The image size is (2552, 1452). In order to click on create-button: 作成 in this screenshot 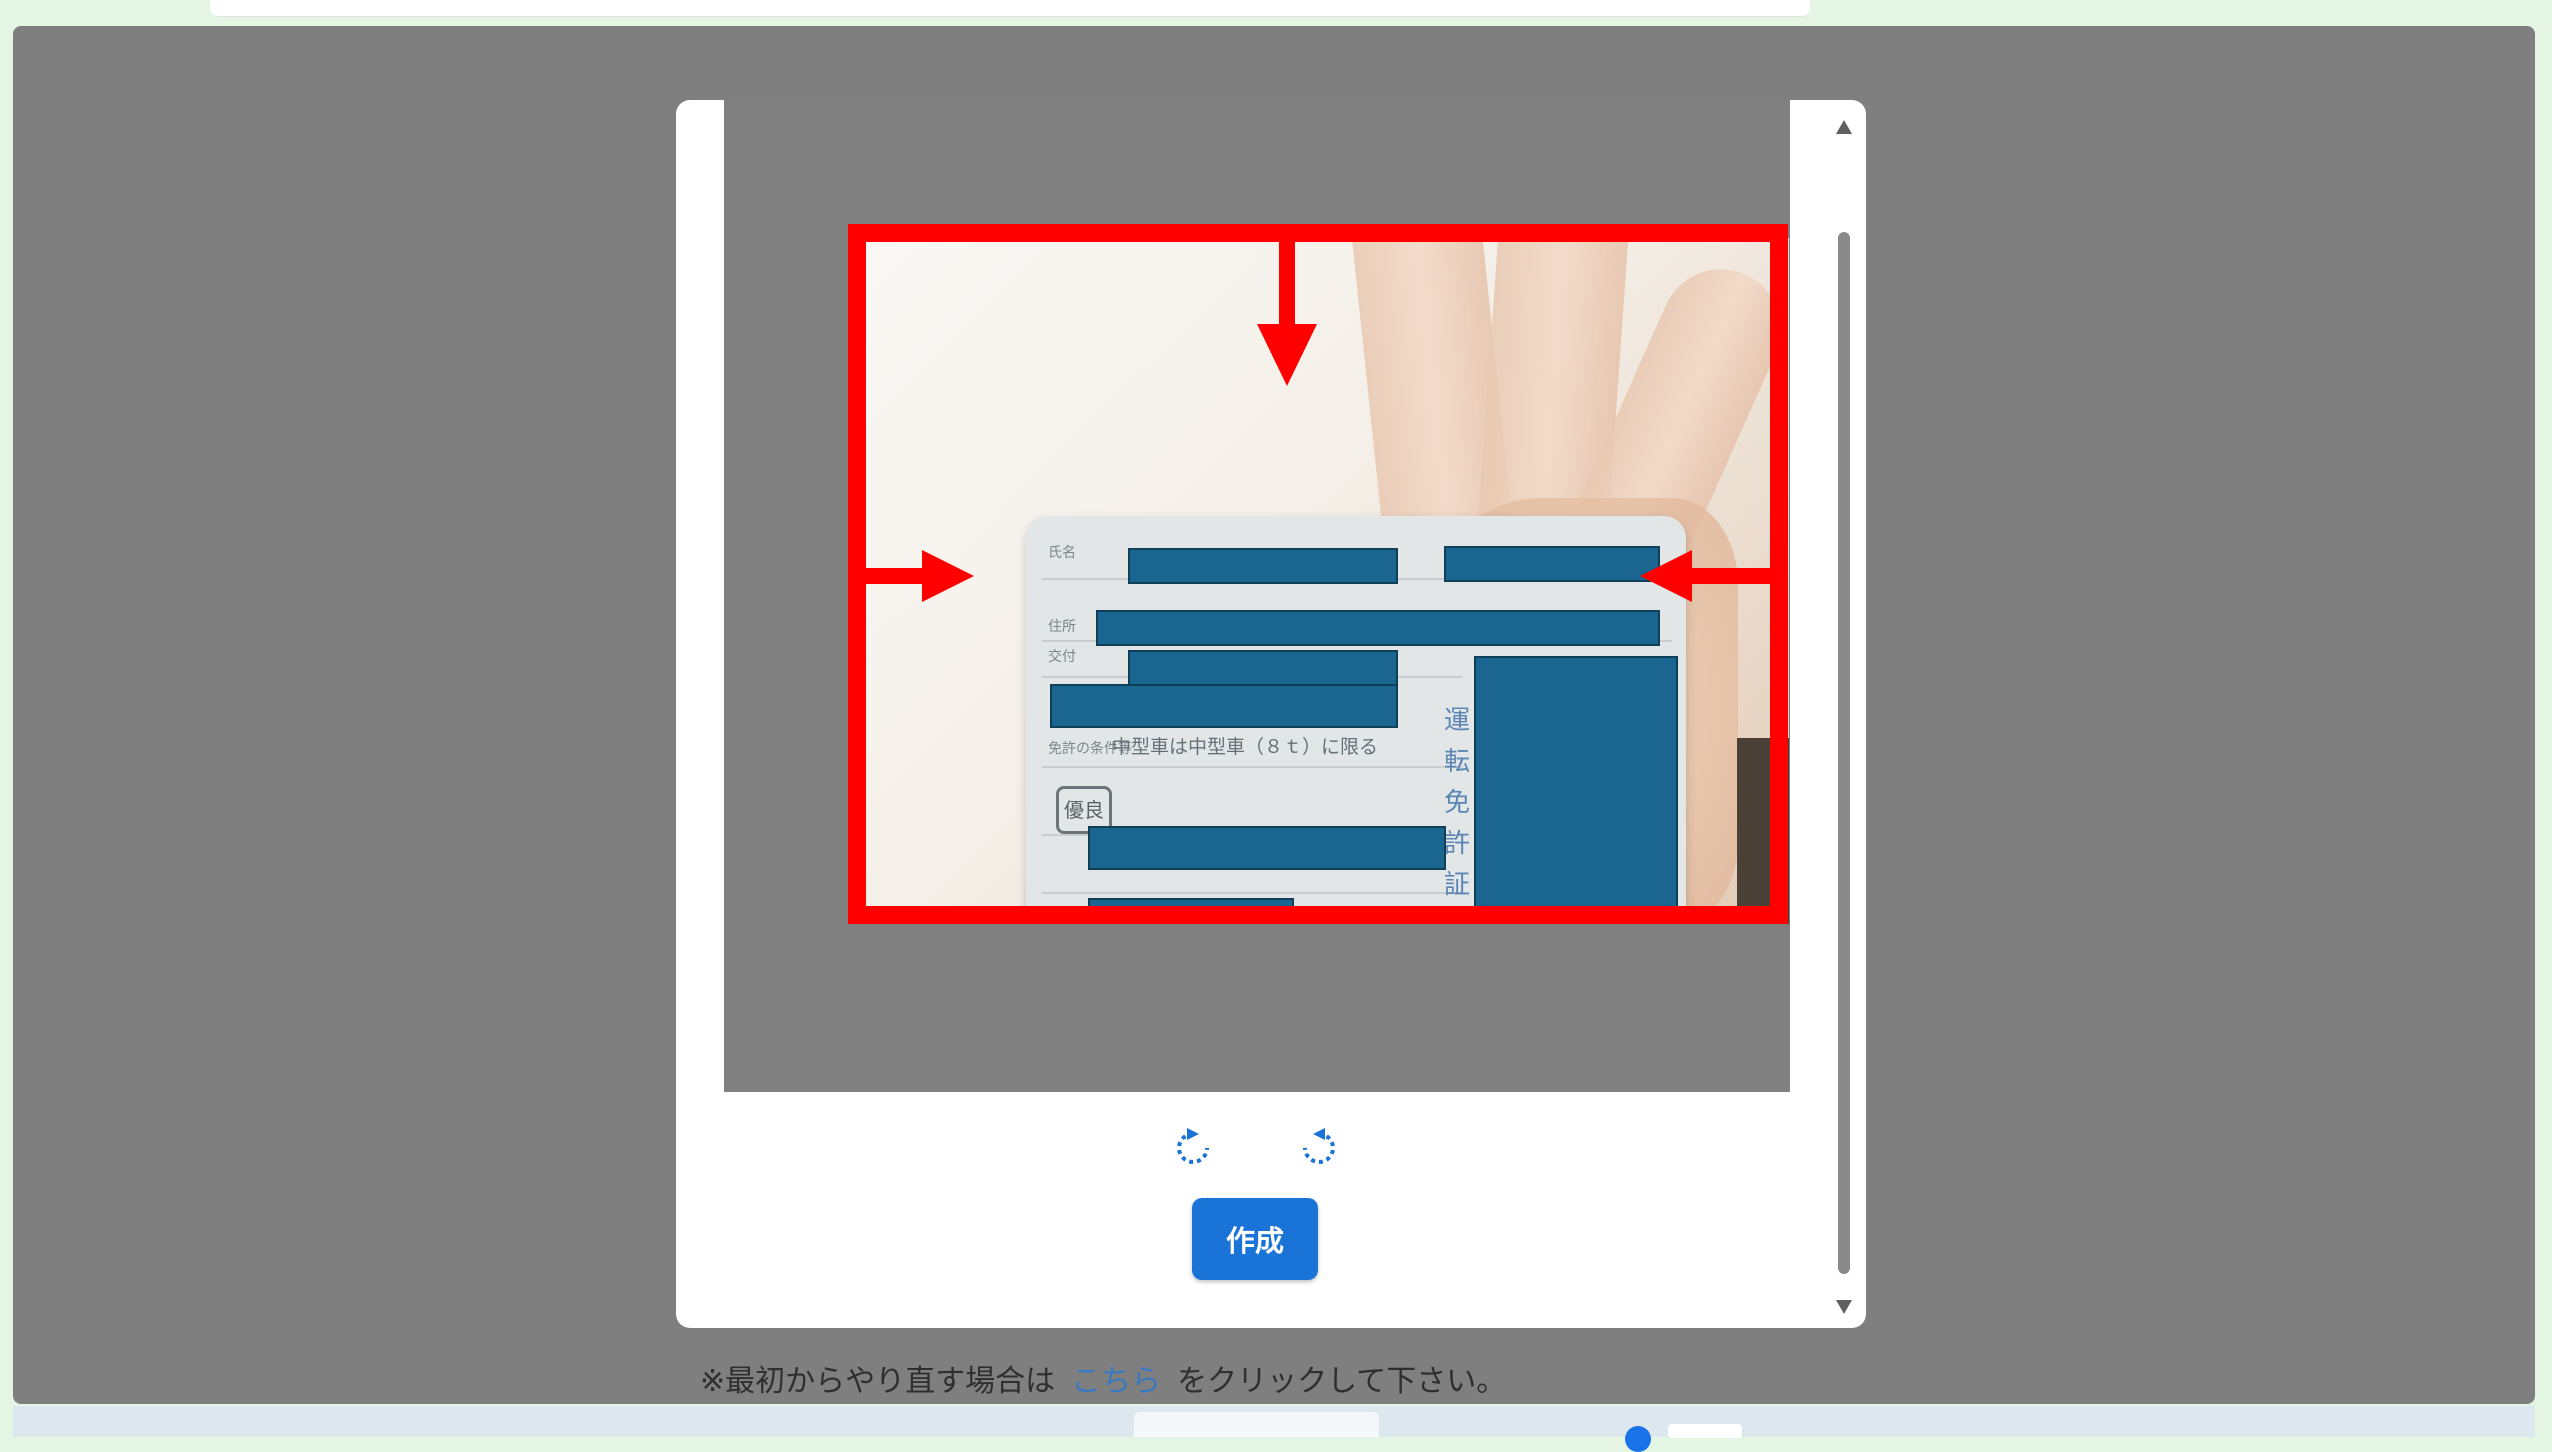, I will do `click(1255, 1239)`.